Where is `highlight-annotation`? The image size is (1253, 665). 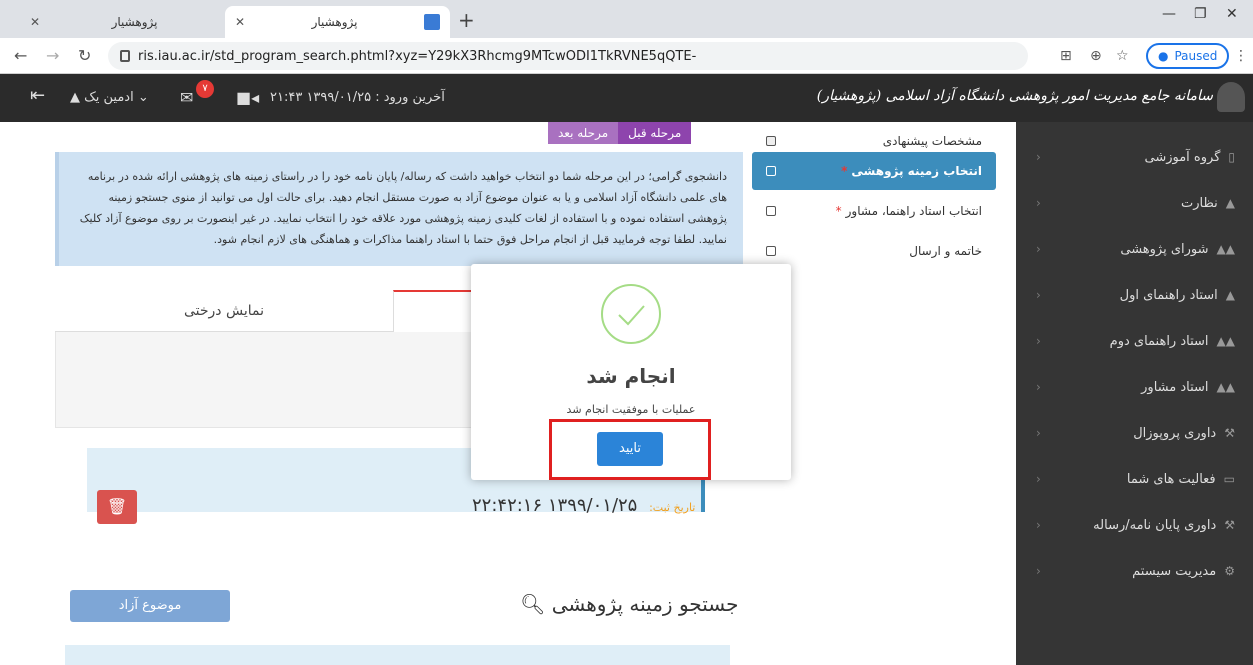
highlight-annotation is located at coordinates (630, 449).